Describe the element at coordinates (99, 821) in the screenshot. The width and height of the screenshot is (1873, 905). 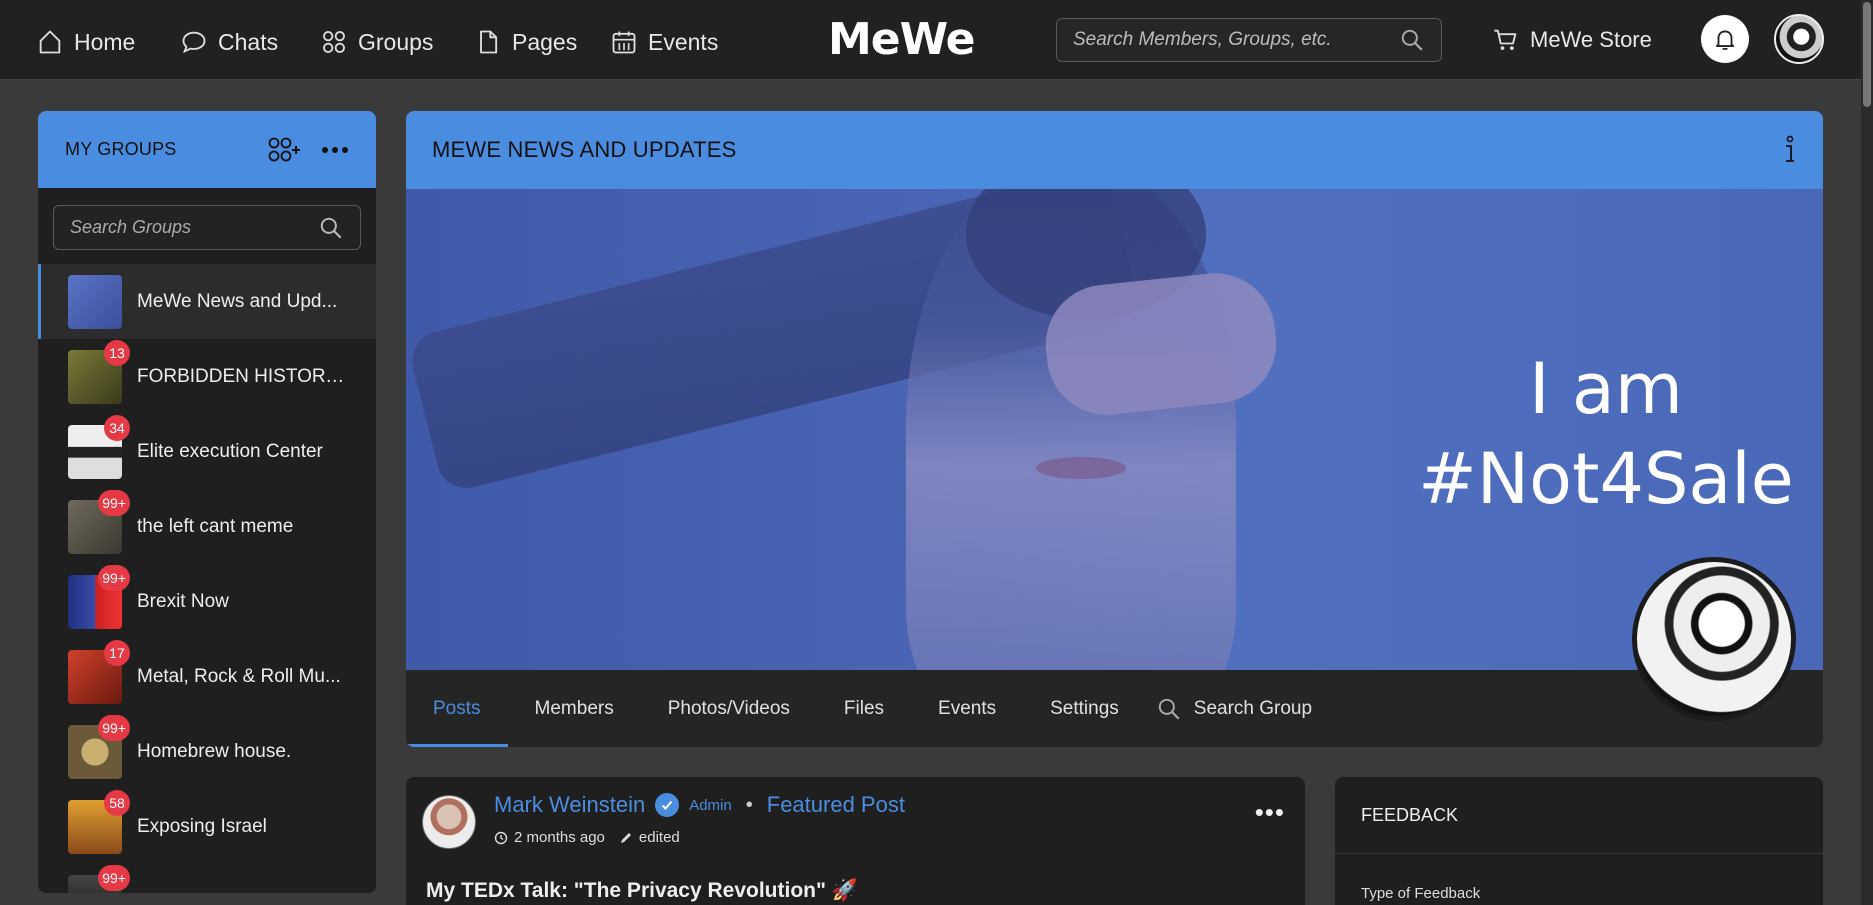
I see `group-thumbnail: 58` at that location.